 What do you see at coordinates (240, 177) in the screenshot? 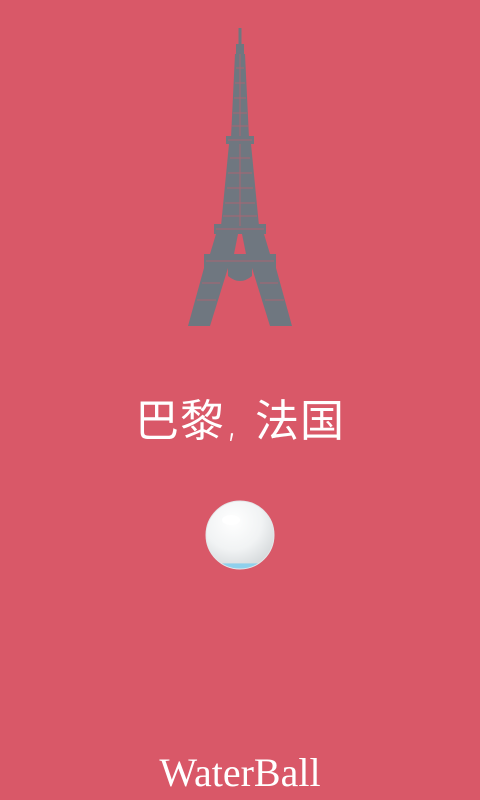
I see `eiffel-tower-icon` at bounding box center [240, 177].